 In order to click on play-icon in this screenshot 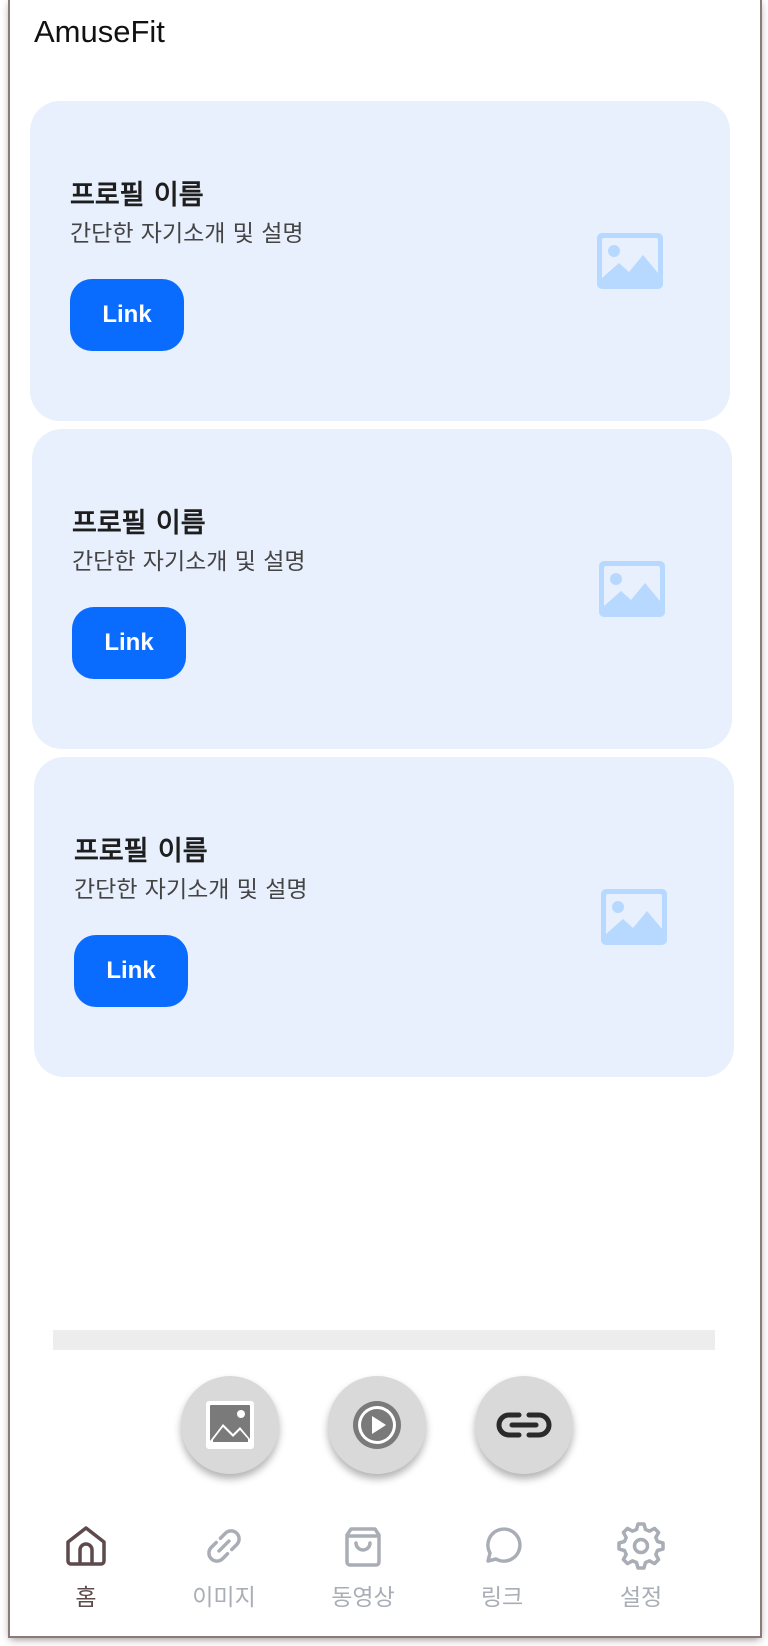, I will do `click(377, 1425)`.